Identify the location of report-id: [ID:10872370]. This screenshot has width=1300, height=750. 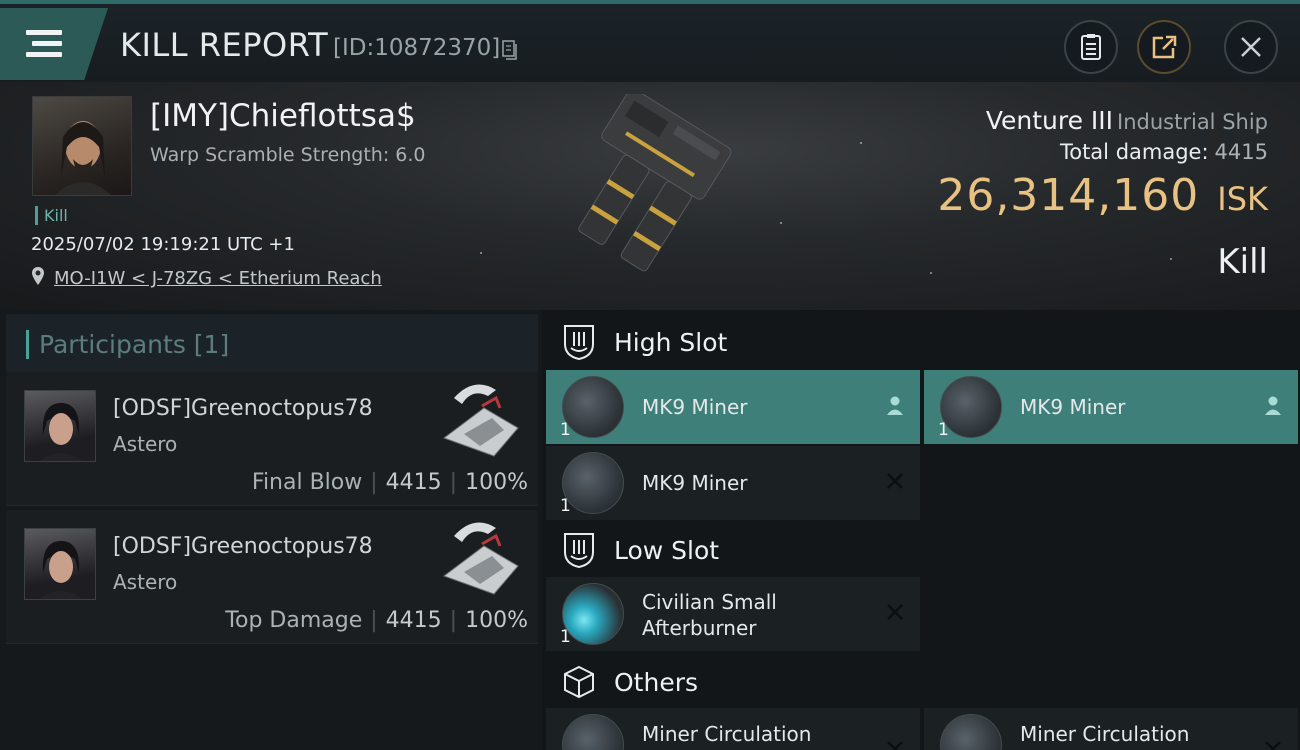
(417, 48).